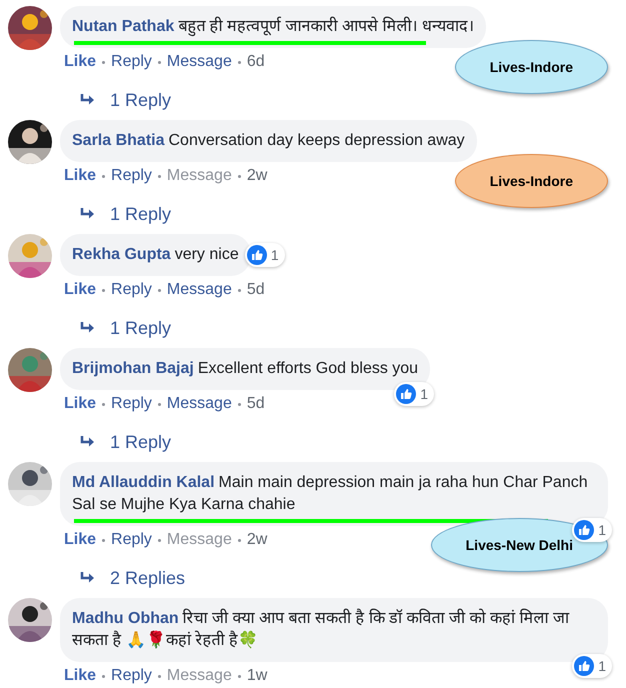  What do you see at coordinates (255, 62) in the screenshot?
I see `timestamp: 6d` at bounding box center [255, 62].